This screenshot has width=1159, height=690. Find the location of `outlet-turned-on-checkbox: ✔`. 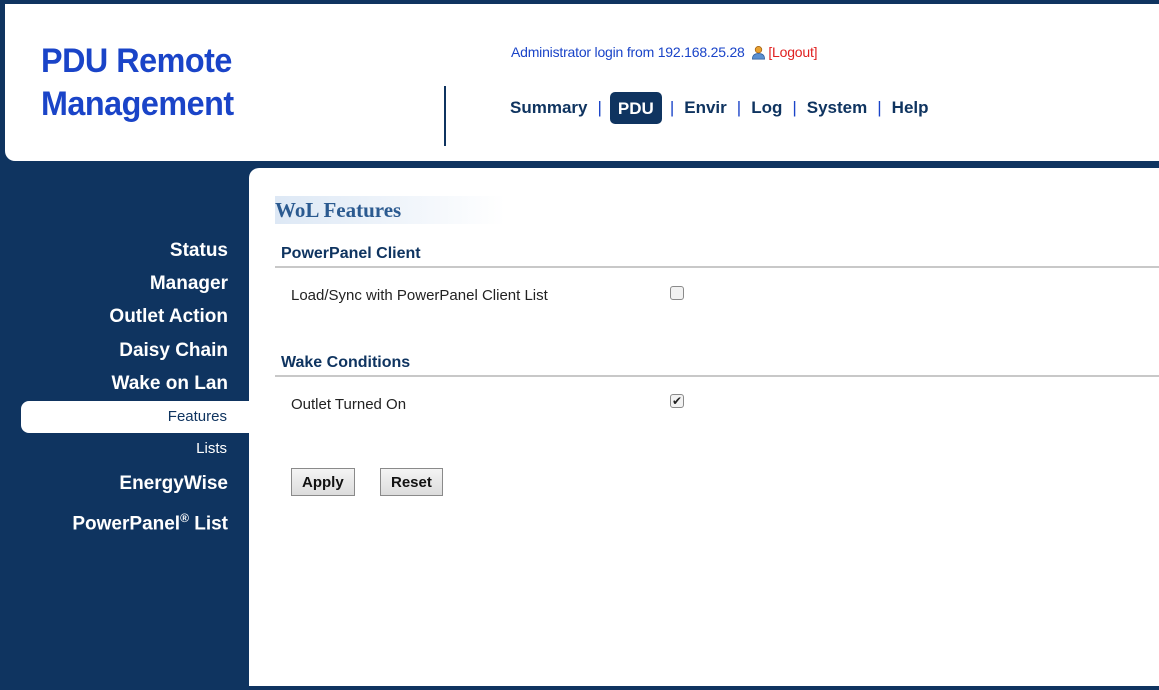

outlet-turned-on-checkbox: ✔ is located at coordinates (677, 401).